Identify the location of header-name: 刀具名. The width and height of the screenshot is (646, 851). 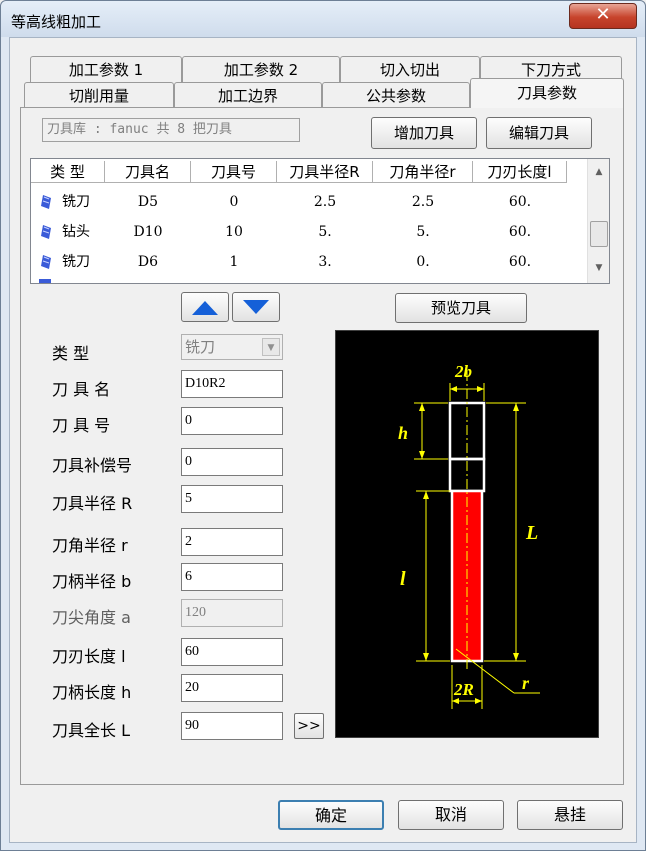
(148, 172).